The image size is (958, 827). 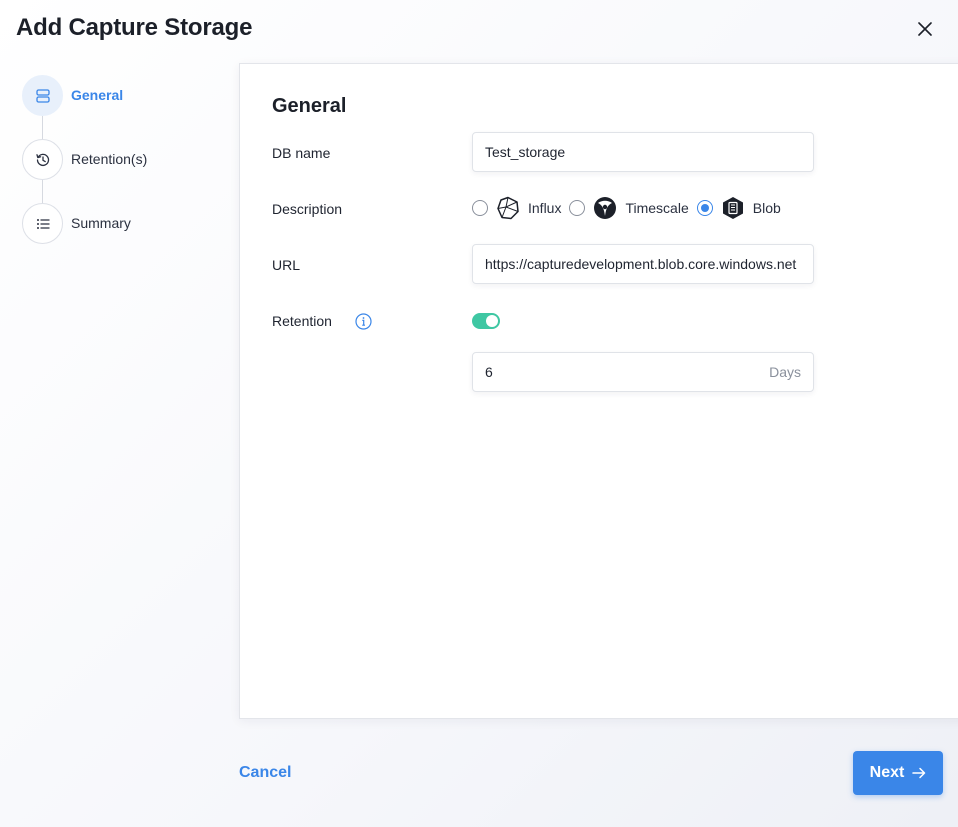 I want to click on influx-logo-icon, so click(x=508, y=208).